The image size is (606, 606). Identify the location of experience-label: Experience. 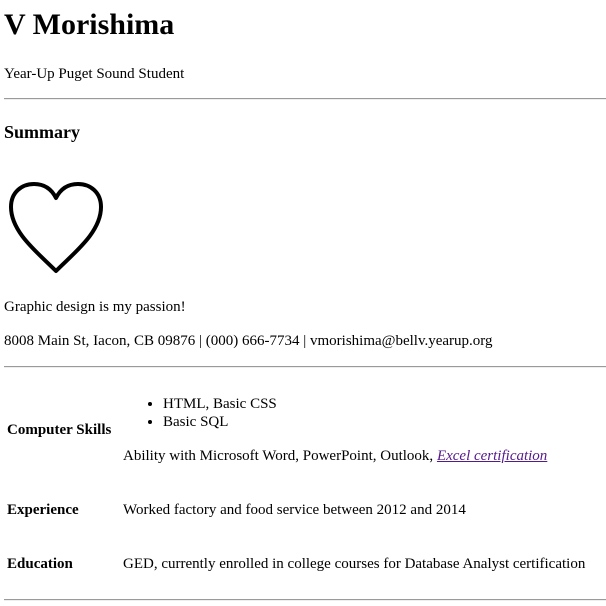
(43, 510).